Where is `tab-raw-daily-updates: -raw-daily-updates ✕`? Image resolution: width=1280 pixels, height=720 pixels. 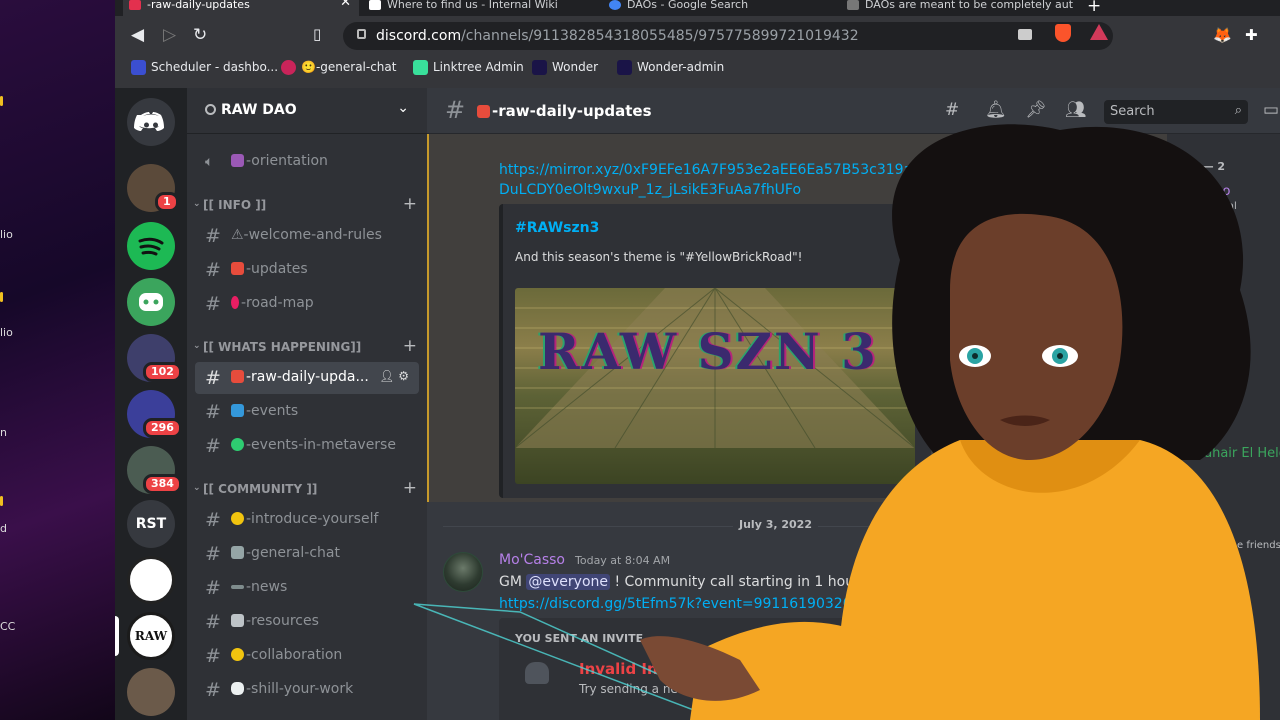 tab-raw-daily-updates: -raw-daily-updates ✕ is located at coordinates (241, 8).